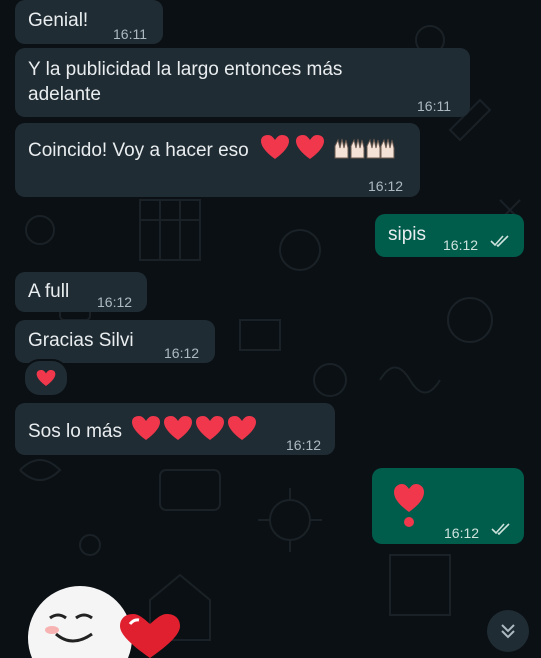 The height and width of the screenshot is (658, 541). I want to click on incoming-message: Sos lo más 16:12, so click(175, 429).